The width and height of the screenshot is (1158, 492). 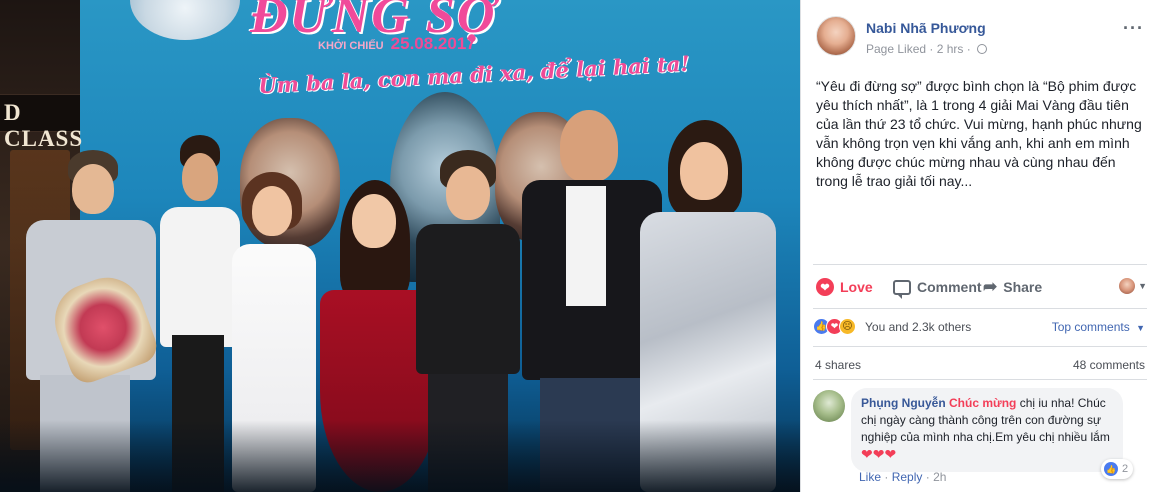 What do you see at coordinates (903, 403) in the screenshot?
I see `commenter-name: Phụng Nguyễn` at bounding box center [903, 403].